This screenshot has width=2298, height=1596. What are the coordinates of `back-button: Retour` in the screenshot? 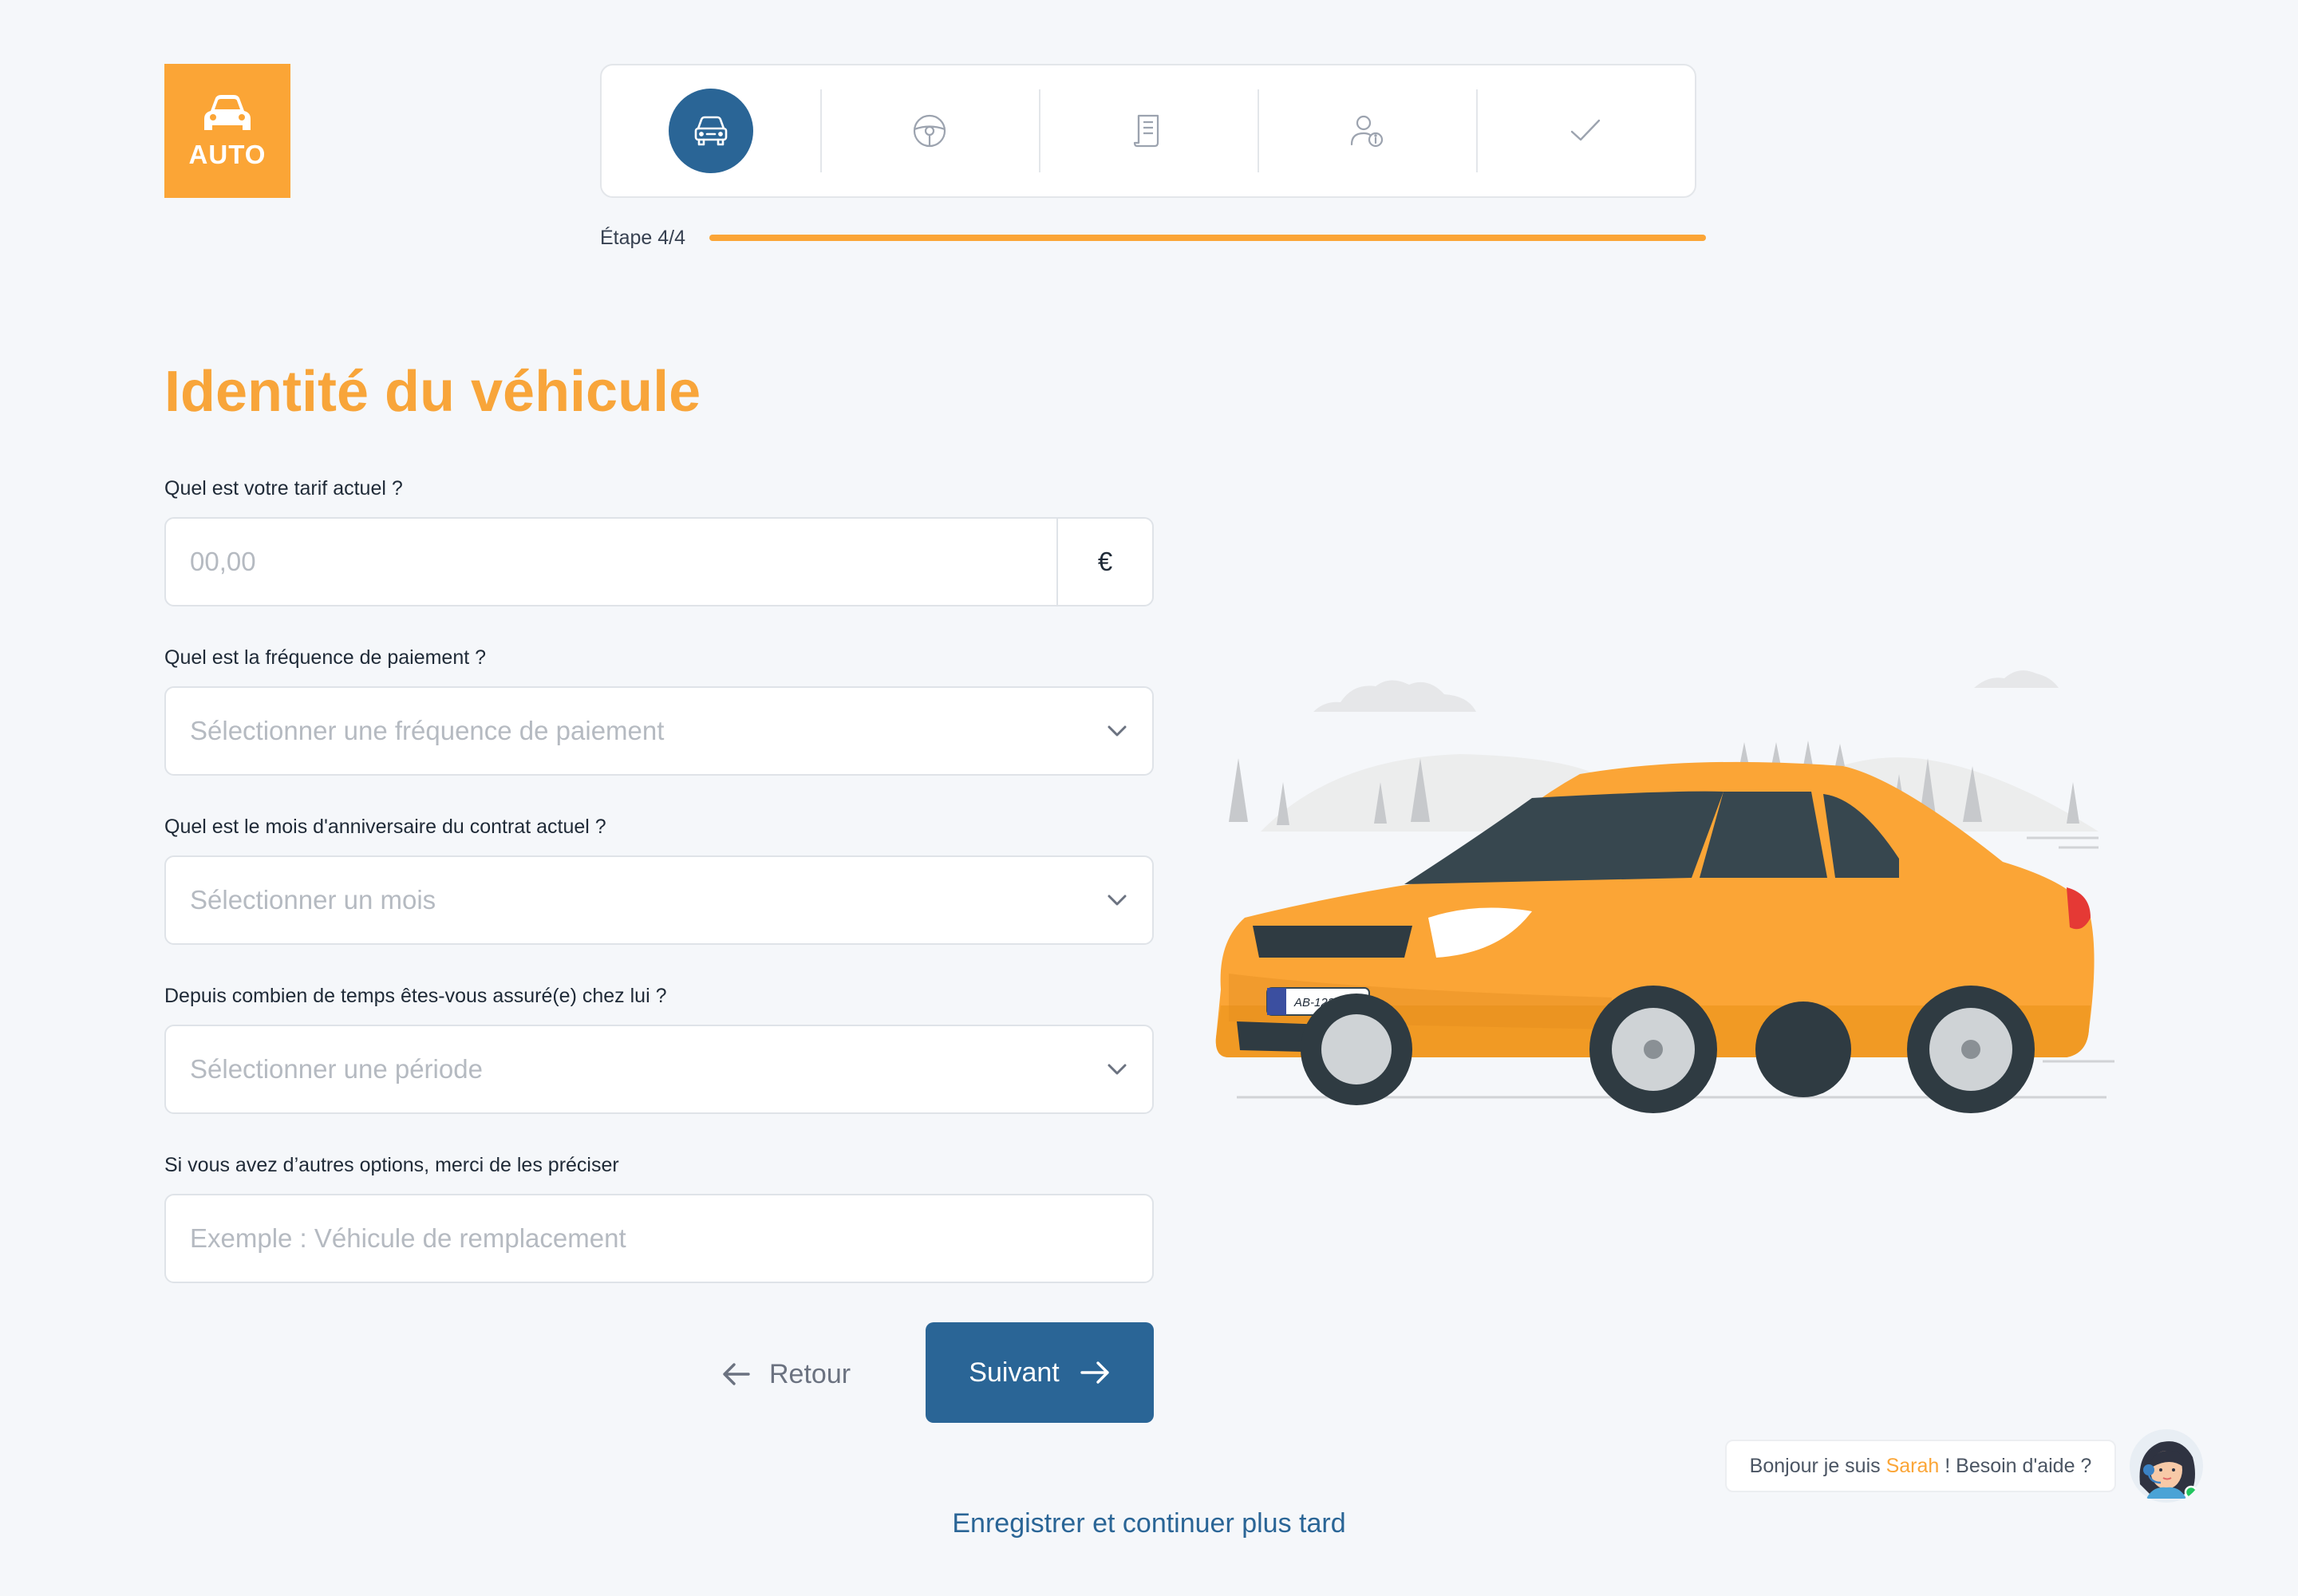 It's located at (801, 1374).